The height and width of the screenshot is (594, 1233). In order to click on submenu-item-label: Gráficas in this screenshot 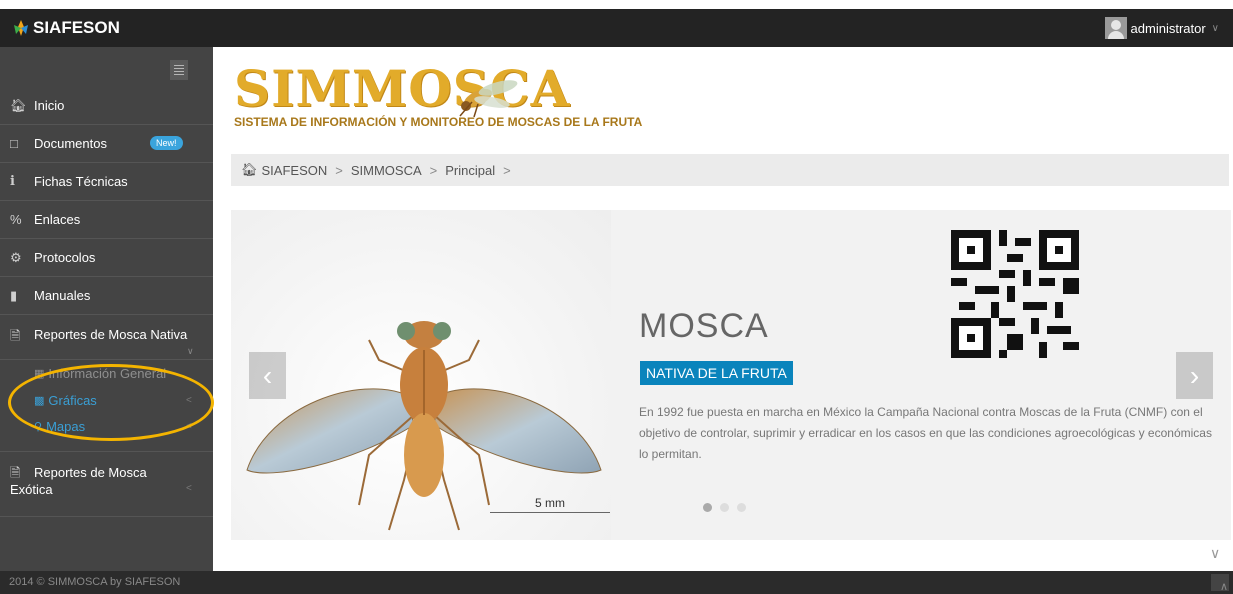, I will do `click(72, 400)`.